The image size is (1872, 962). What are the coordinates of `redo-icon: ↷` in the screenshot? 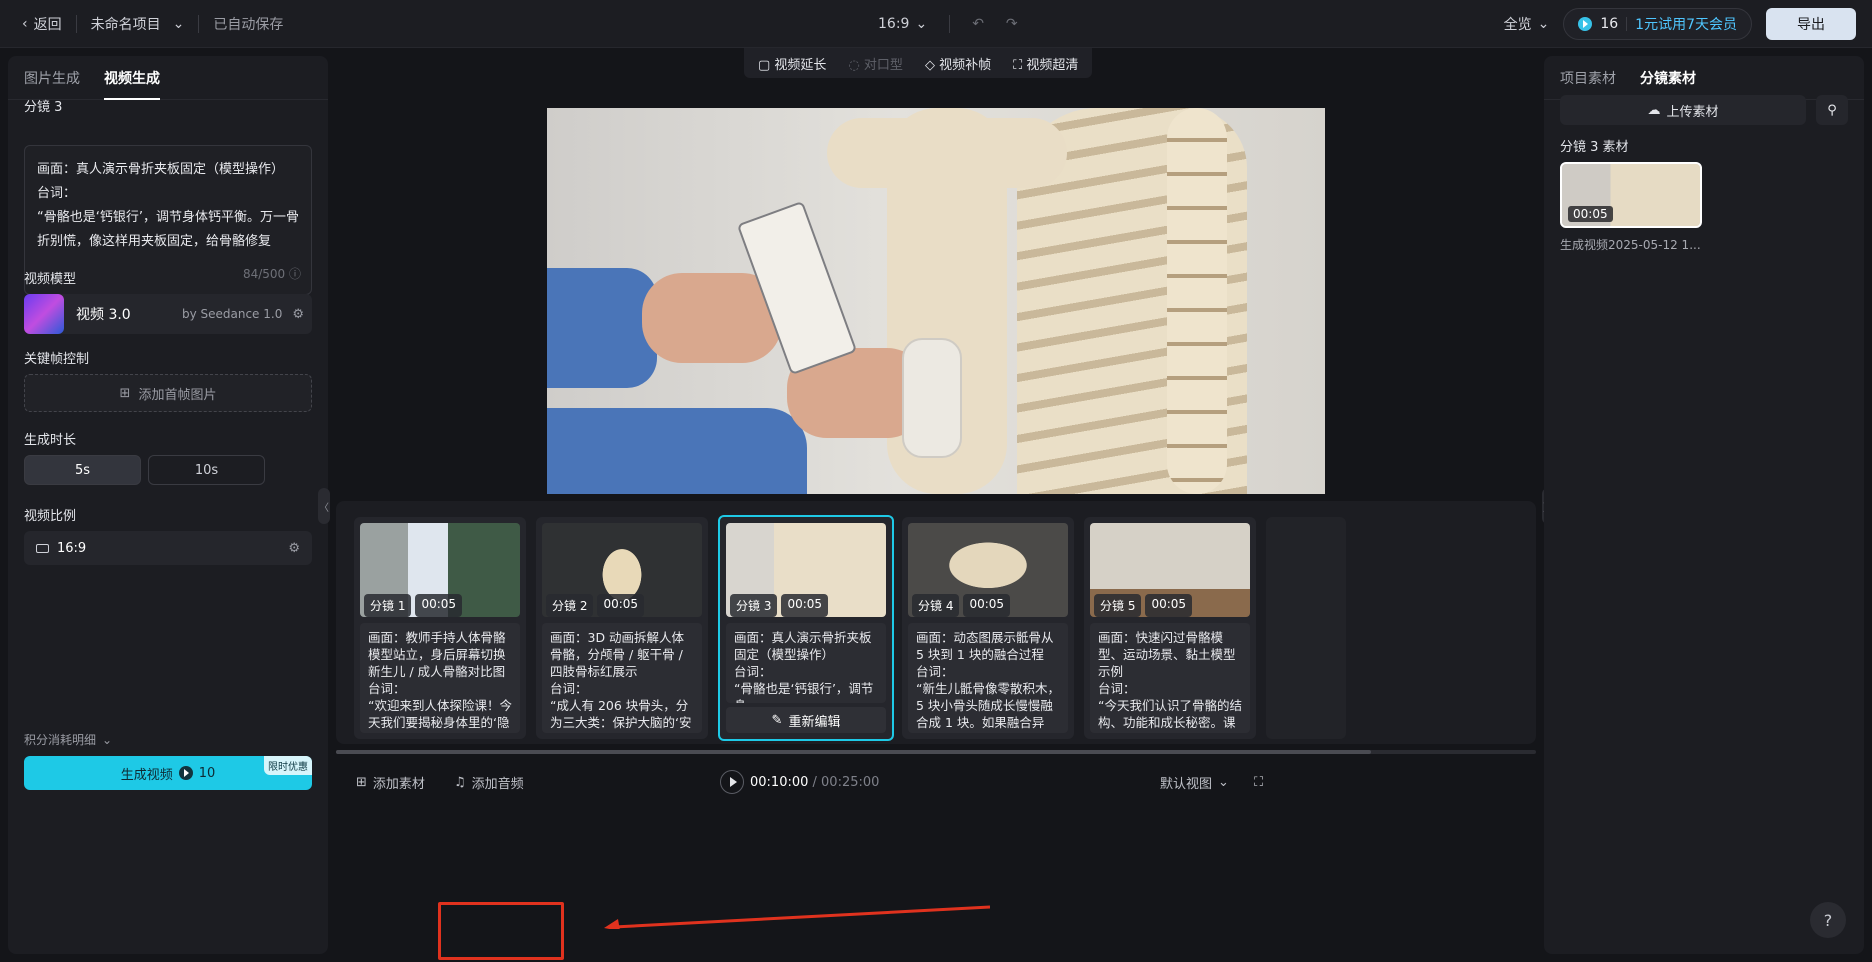 It's located at (1012, 24).